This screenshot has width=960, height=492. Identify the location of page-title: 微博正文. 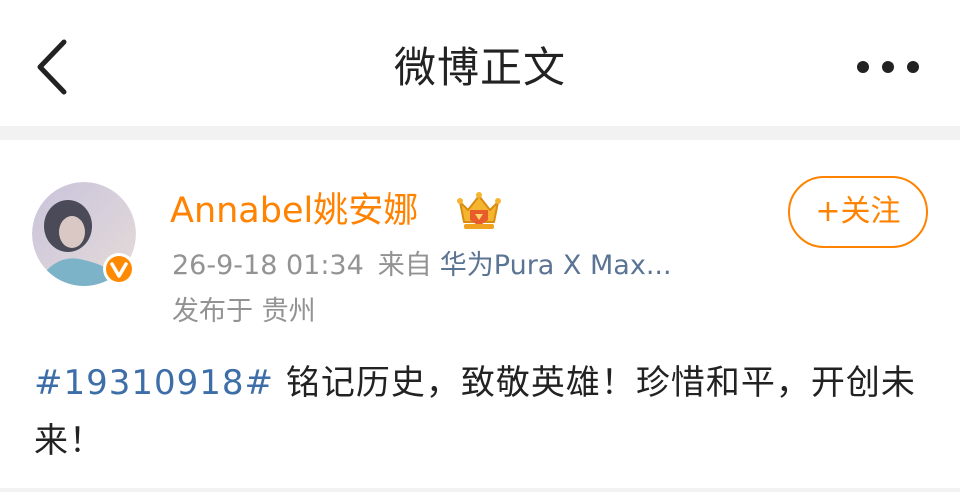
(479, 67).